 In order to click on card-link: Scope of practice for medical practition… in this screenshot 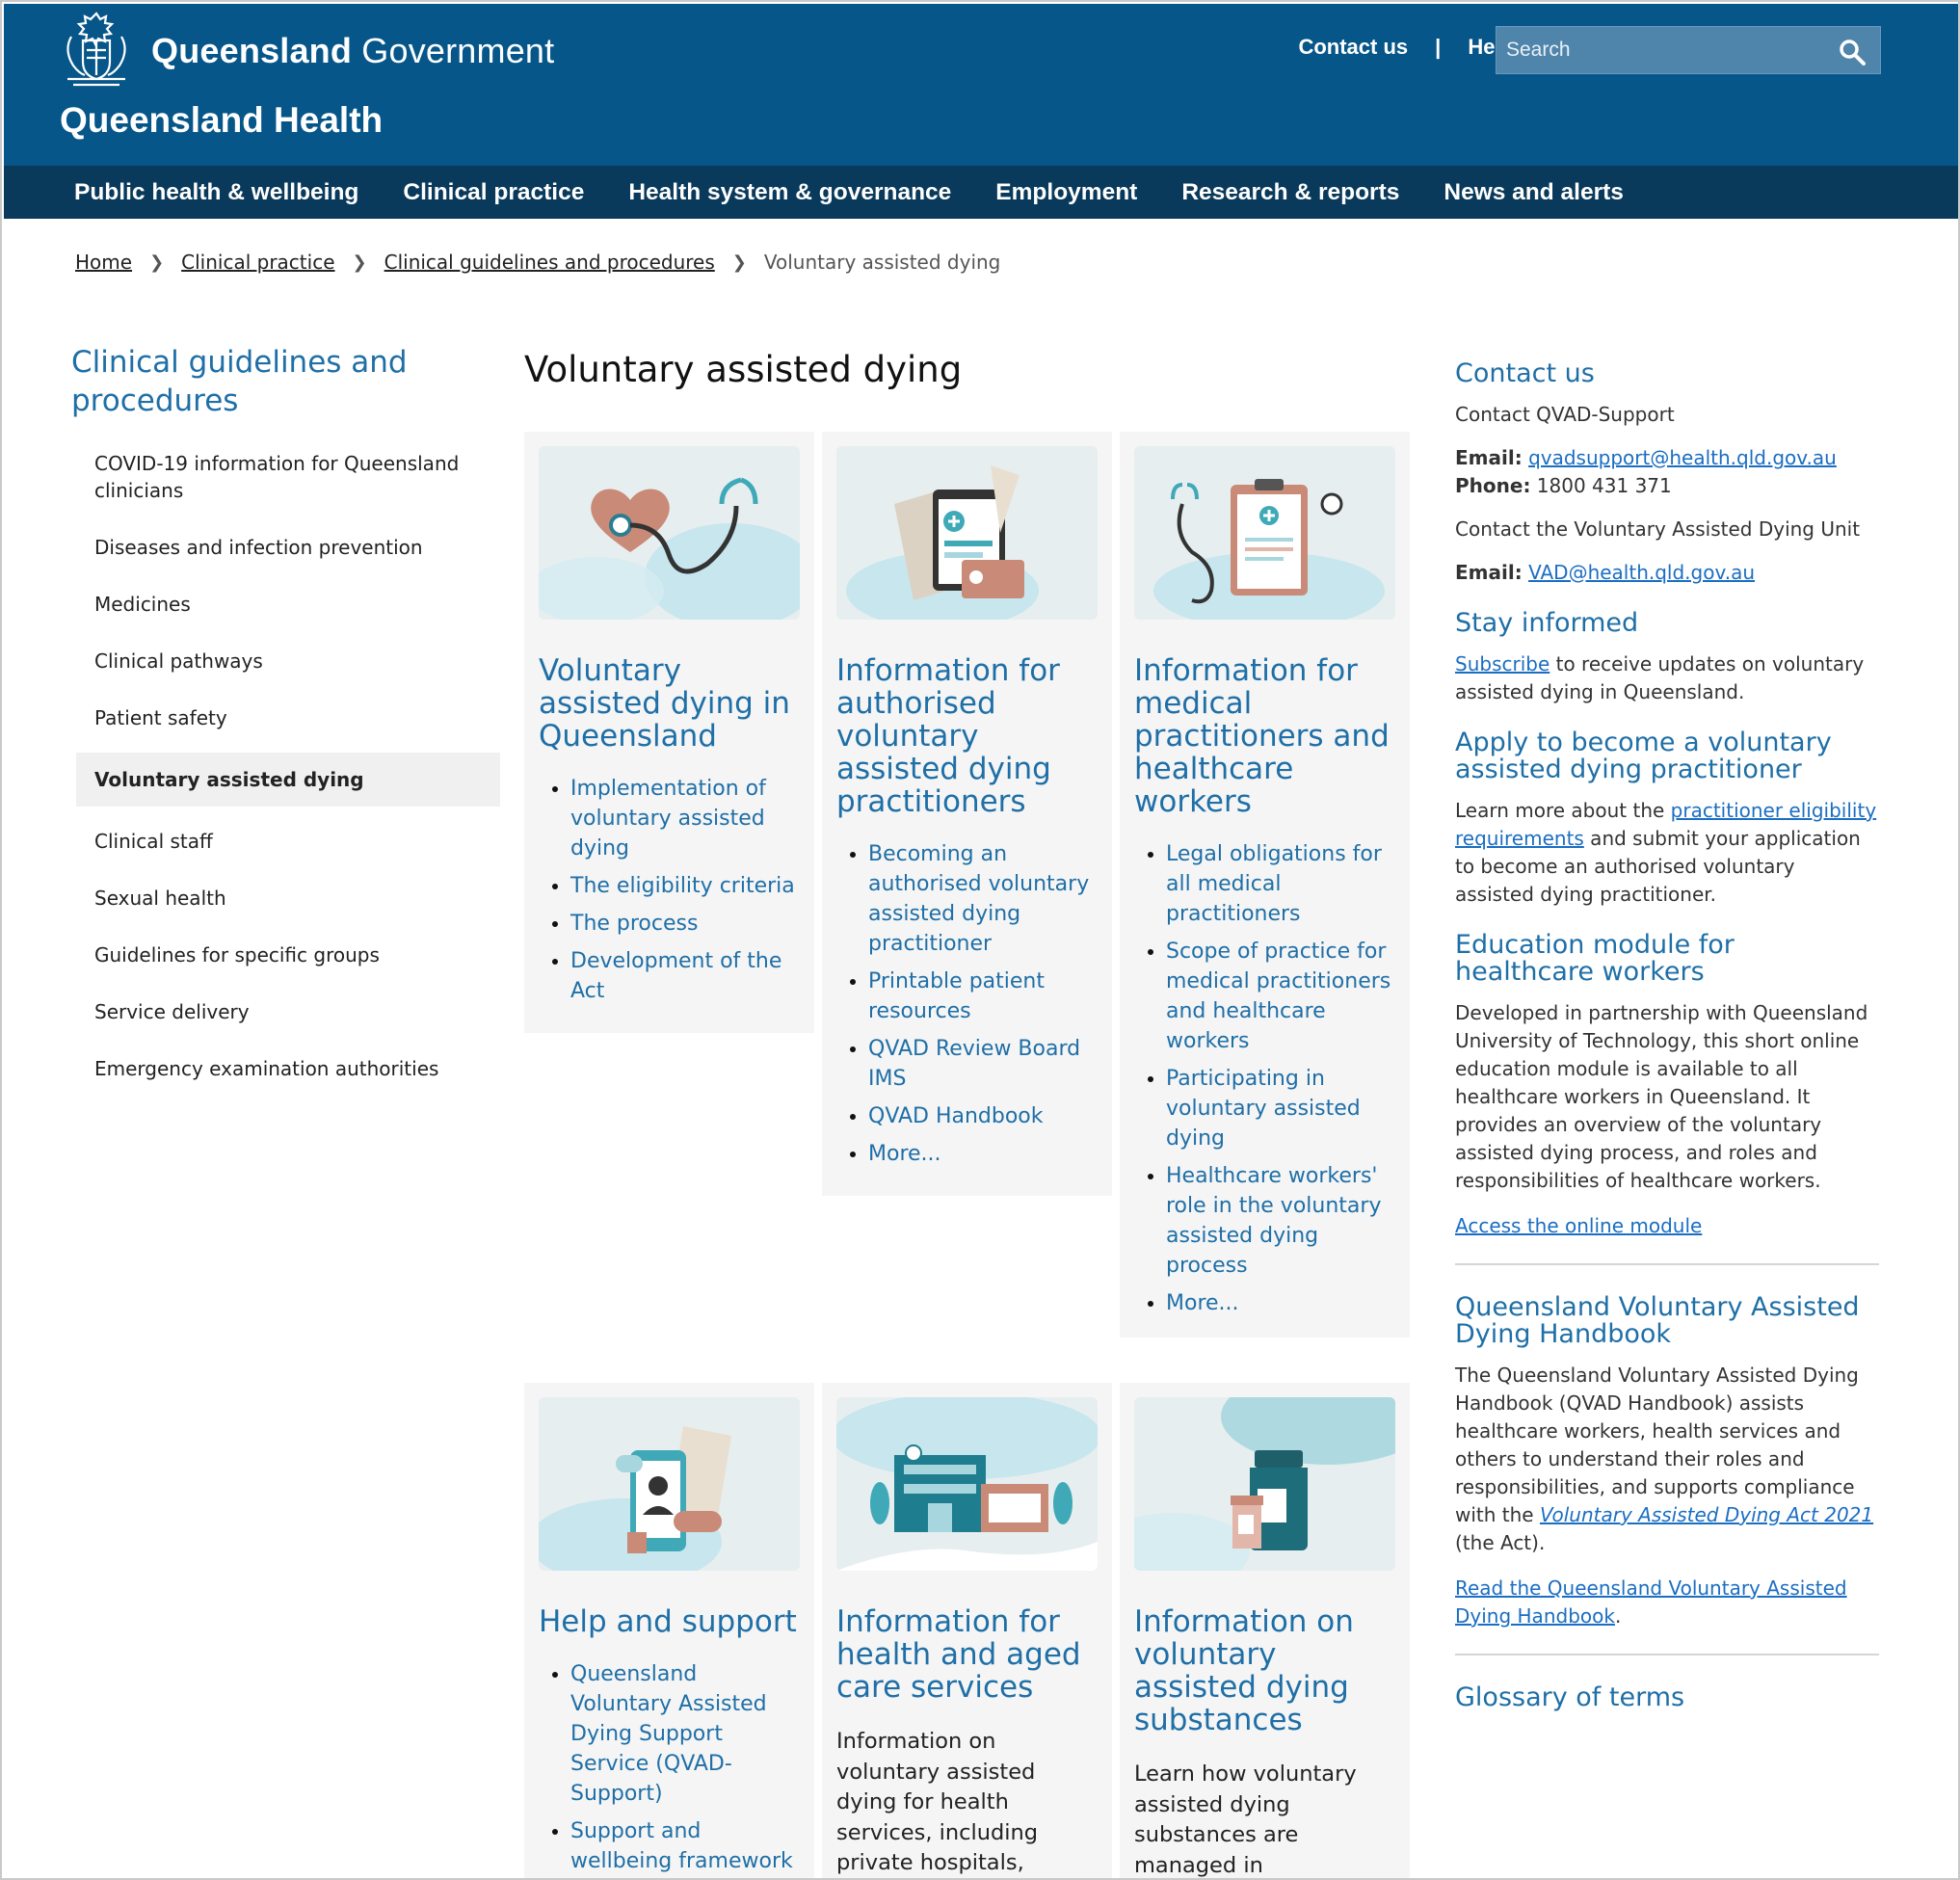, I will do `click(1278, 996)`.